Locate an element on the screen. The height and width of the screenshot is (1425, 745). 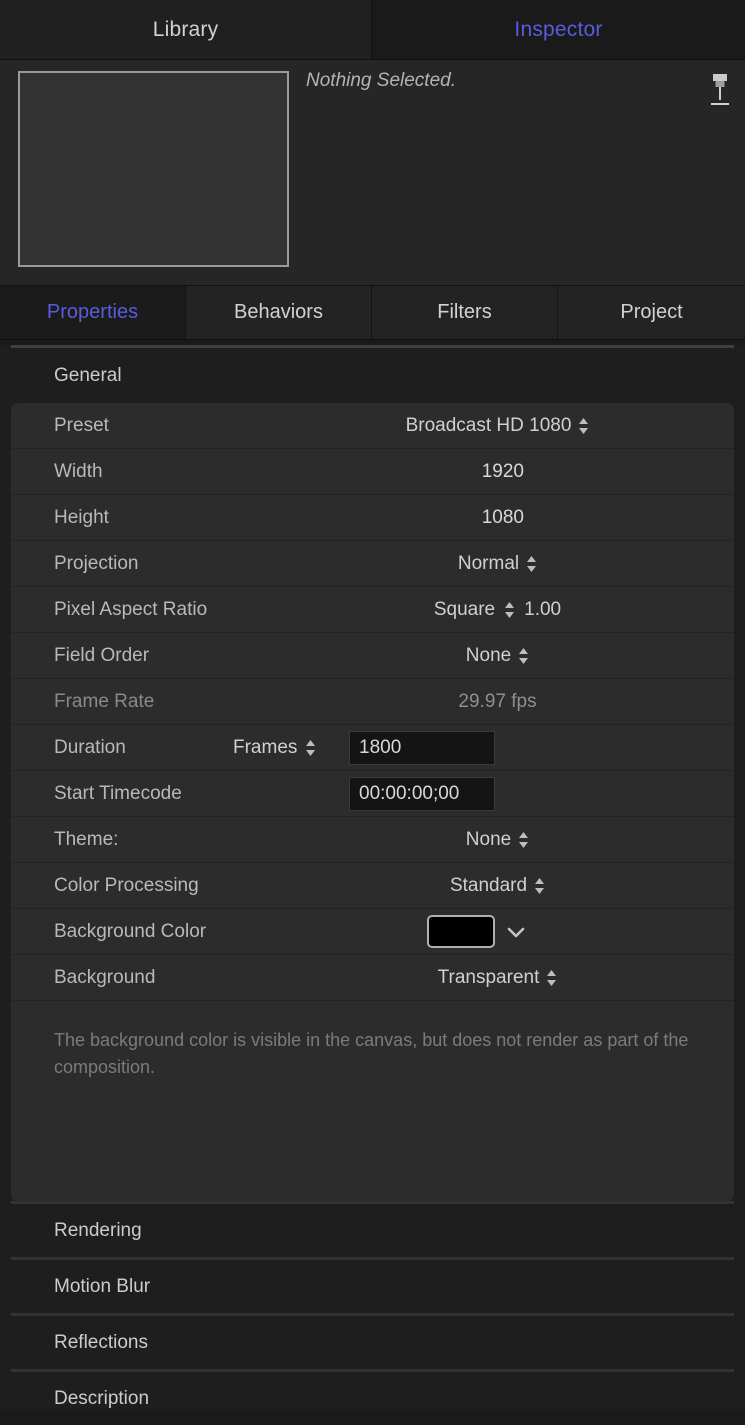
row-background-color: Background Color is located at coordinates (372, 932).